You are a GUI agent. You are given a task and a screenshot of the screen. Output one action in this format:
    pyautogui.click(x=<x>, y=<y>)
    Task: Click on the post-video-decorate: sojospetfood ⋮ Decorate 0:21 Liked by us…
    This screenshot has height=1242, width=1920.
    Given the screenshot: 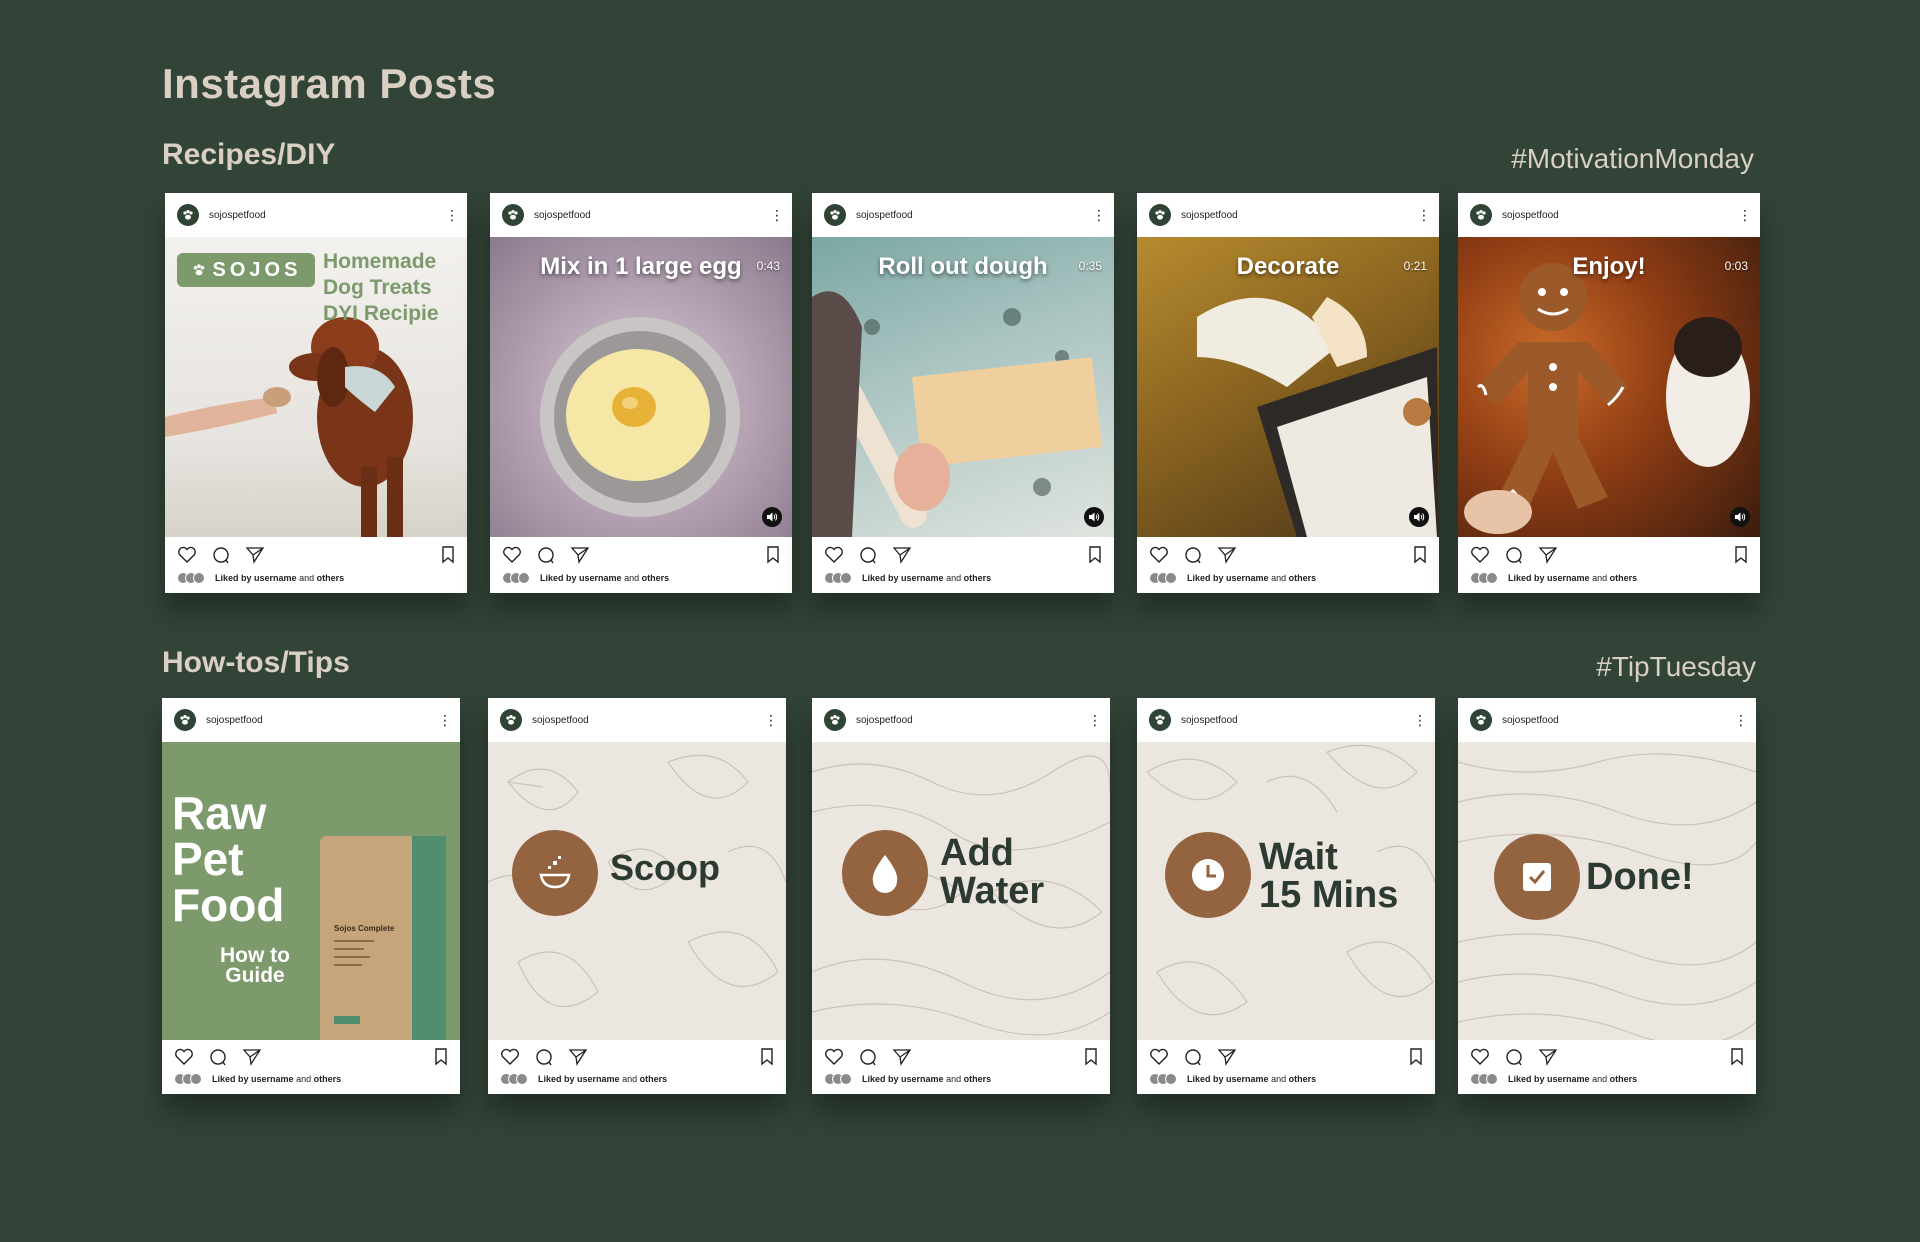 What is the action you would take?
    pyautogui.click(x=1288, y=393)
    